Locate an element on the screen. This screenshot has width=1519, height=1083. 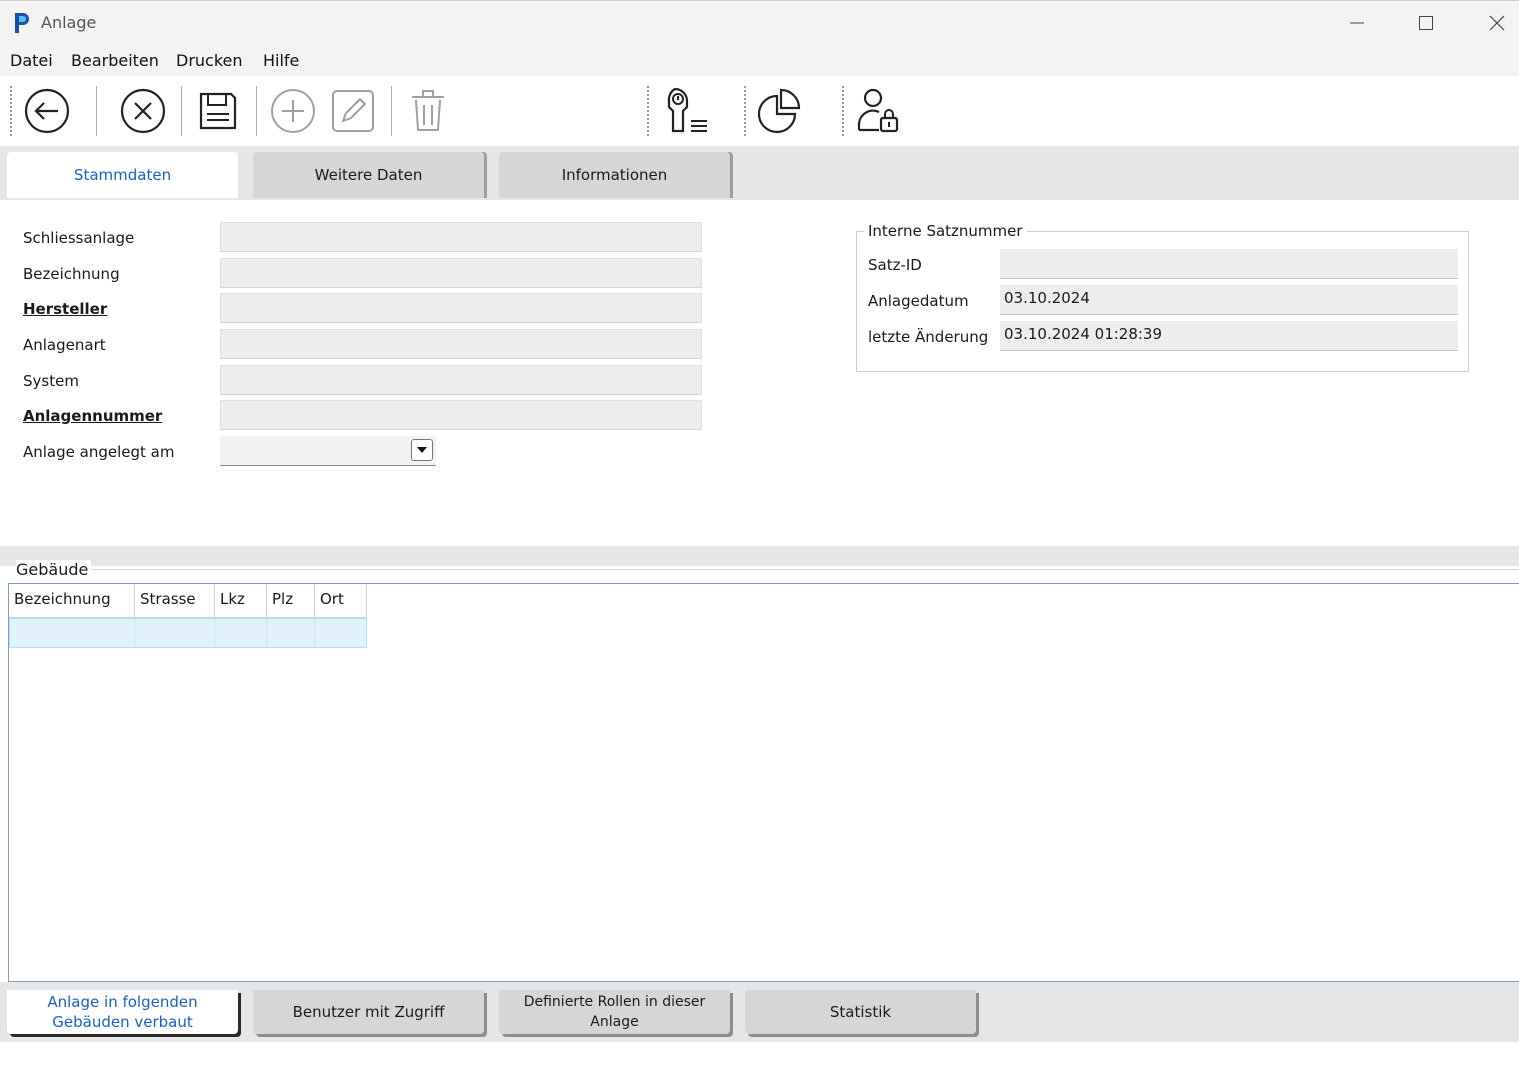
column-header-strasse: Strasse is located at coordinates (175, 601).